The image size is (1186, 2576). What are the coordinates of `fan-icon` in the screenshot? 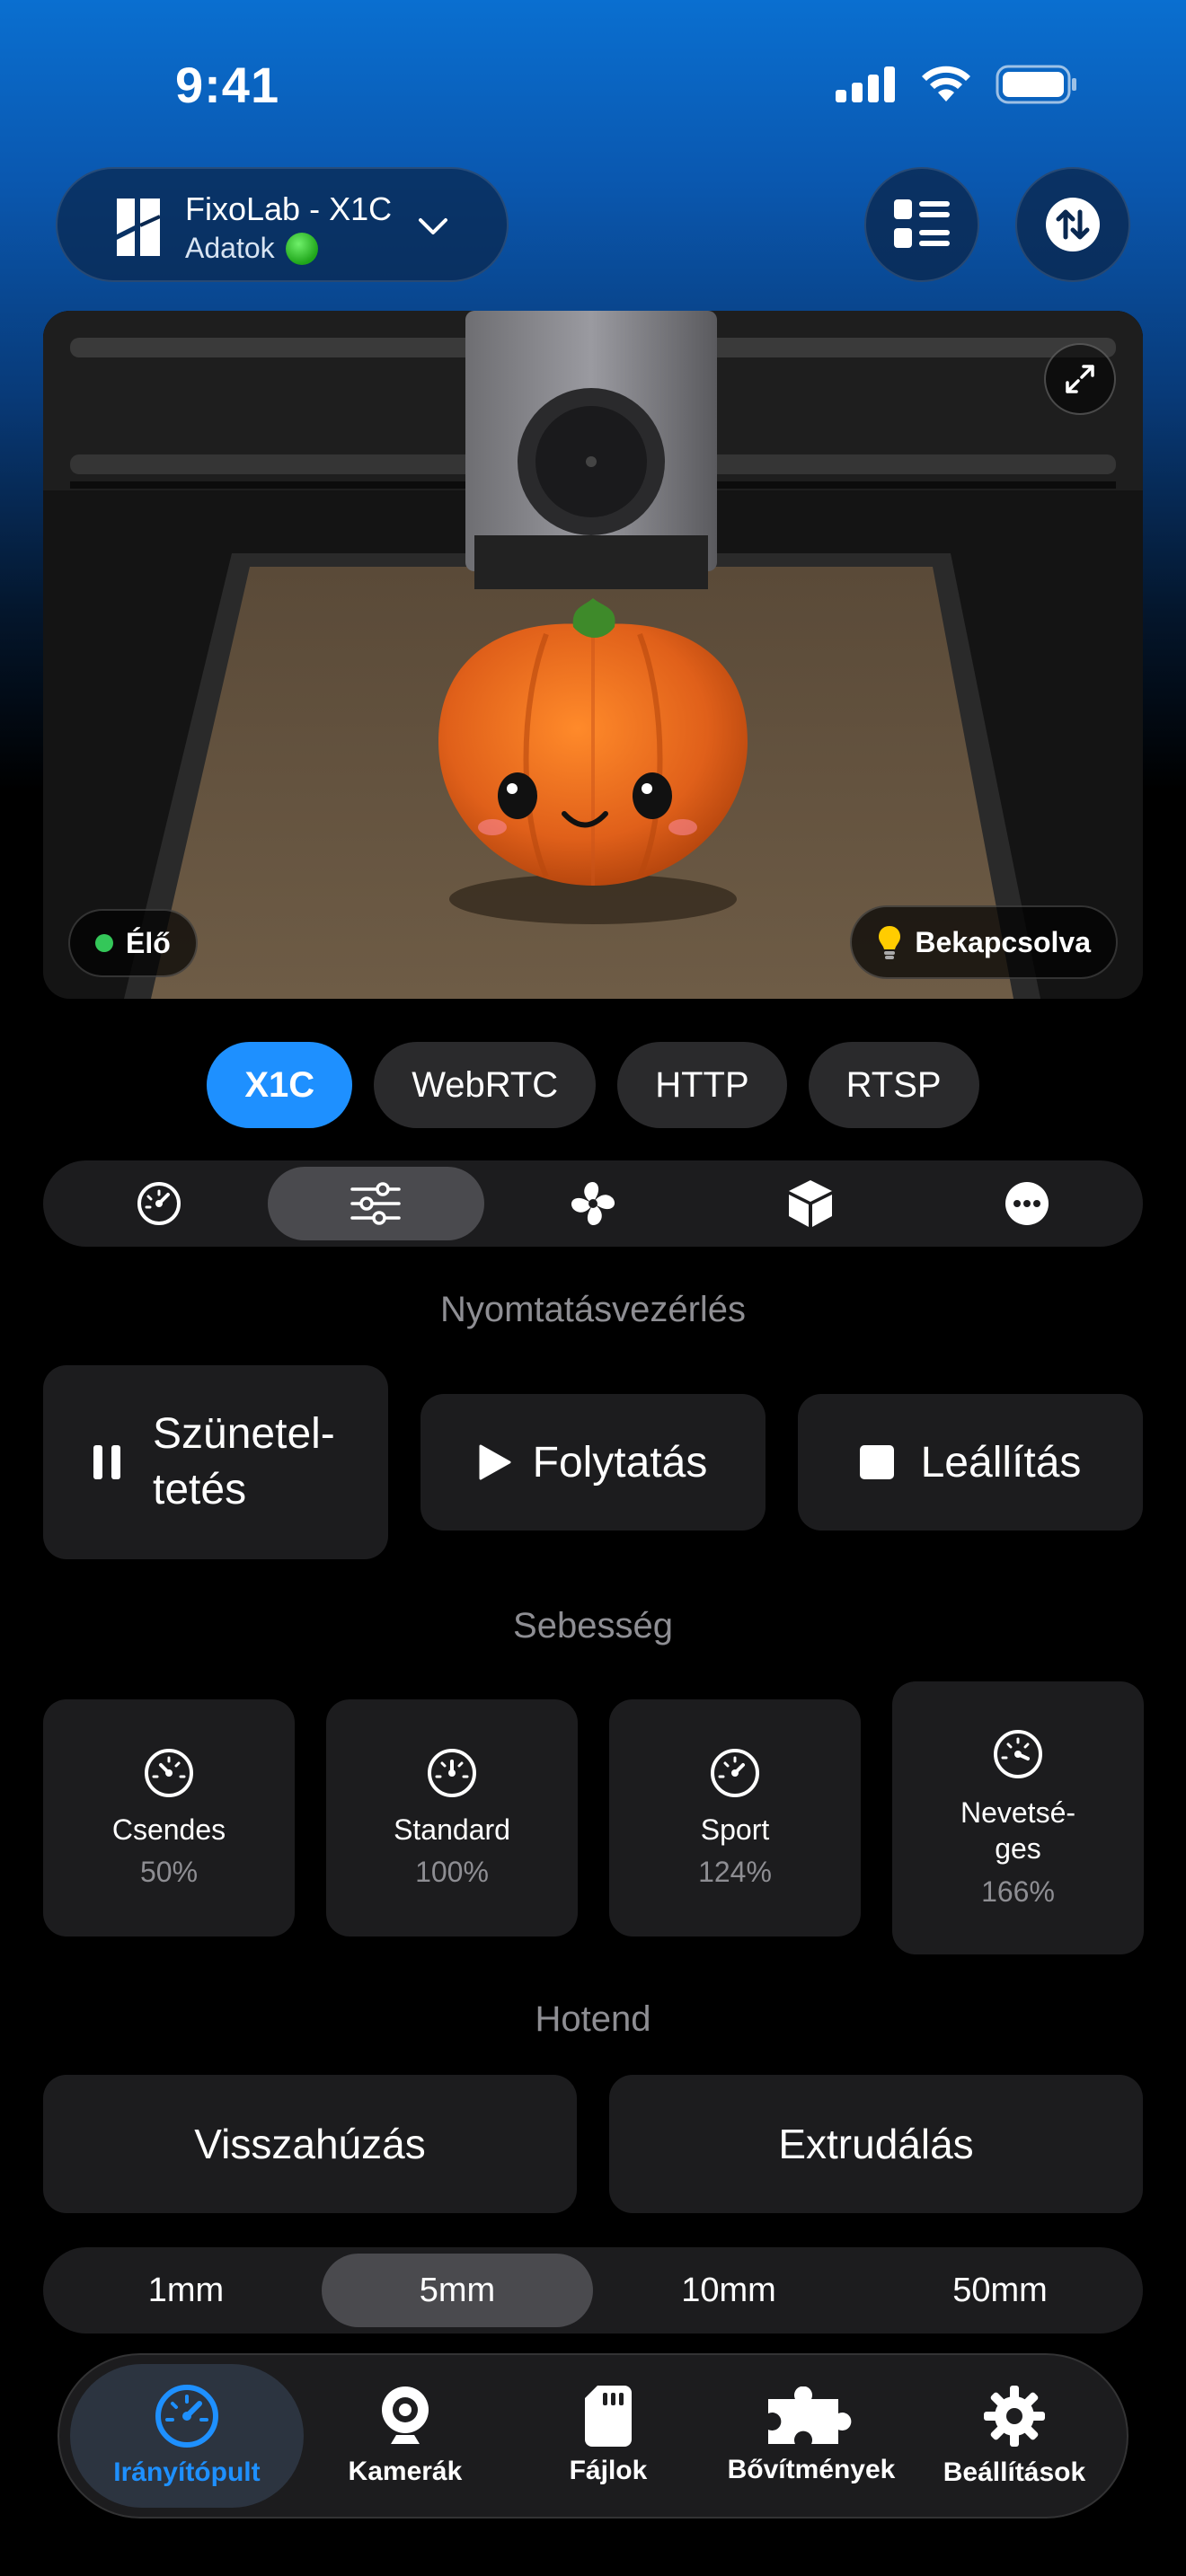 It's located at (593, 1203).